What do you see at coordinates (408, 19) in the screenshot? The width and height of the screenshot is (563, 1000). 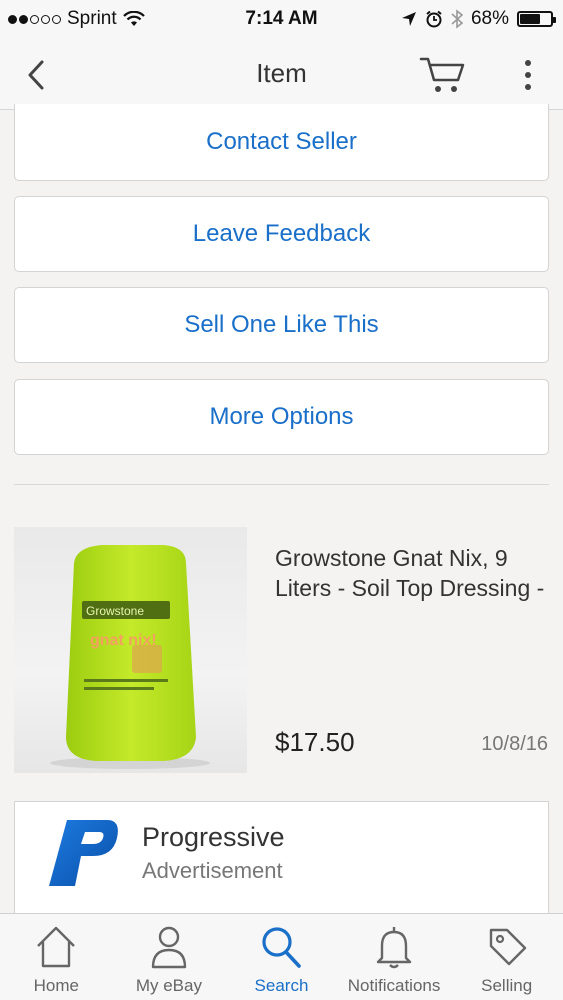 I see `location-arrow-icon` at bounding box center [408, 19].